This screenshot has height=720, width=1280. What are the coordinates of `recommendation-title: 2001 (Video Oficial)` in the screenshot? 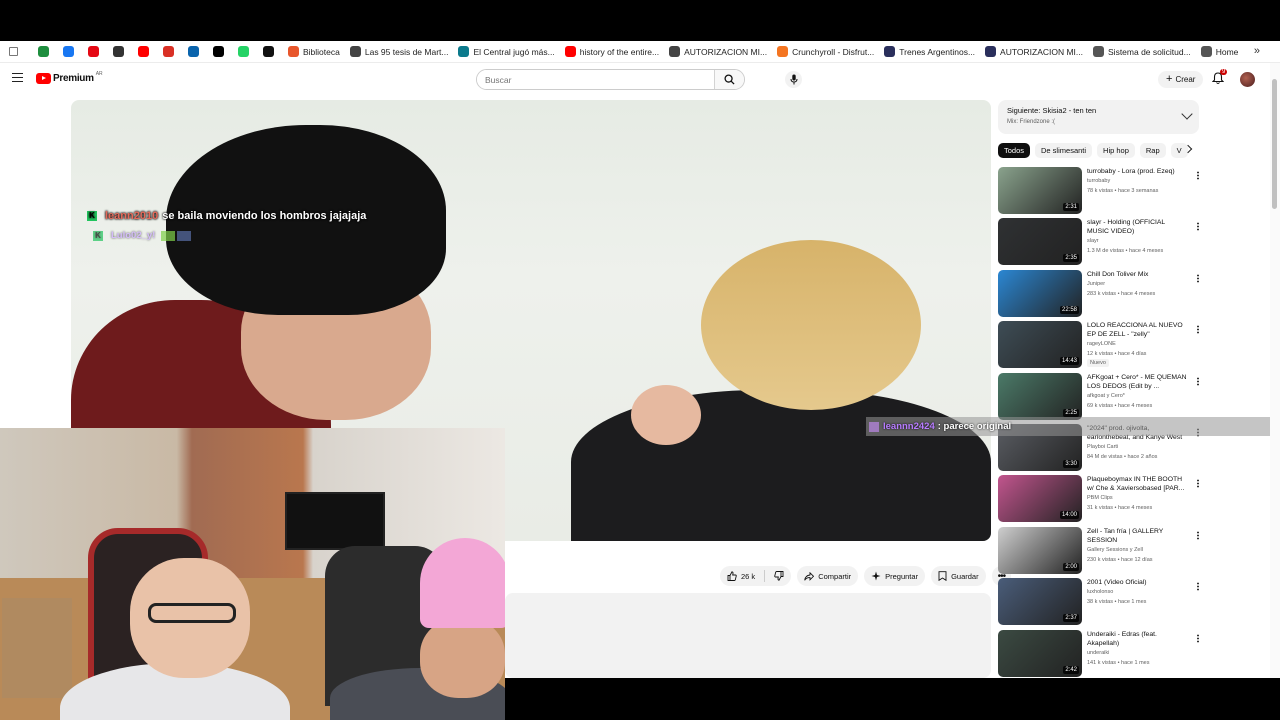 It's located at (1137, 582).